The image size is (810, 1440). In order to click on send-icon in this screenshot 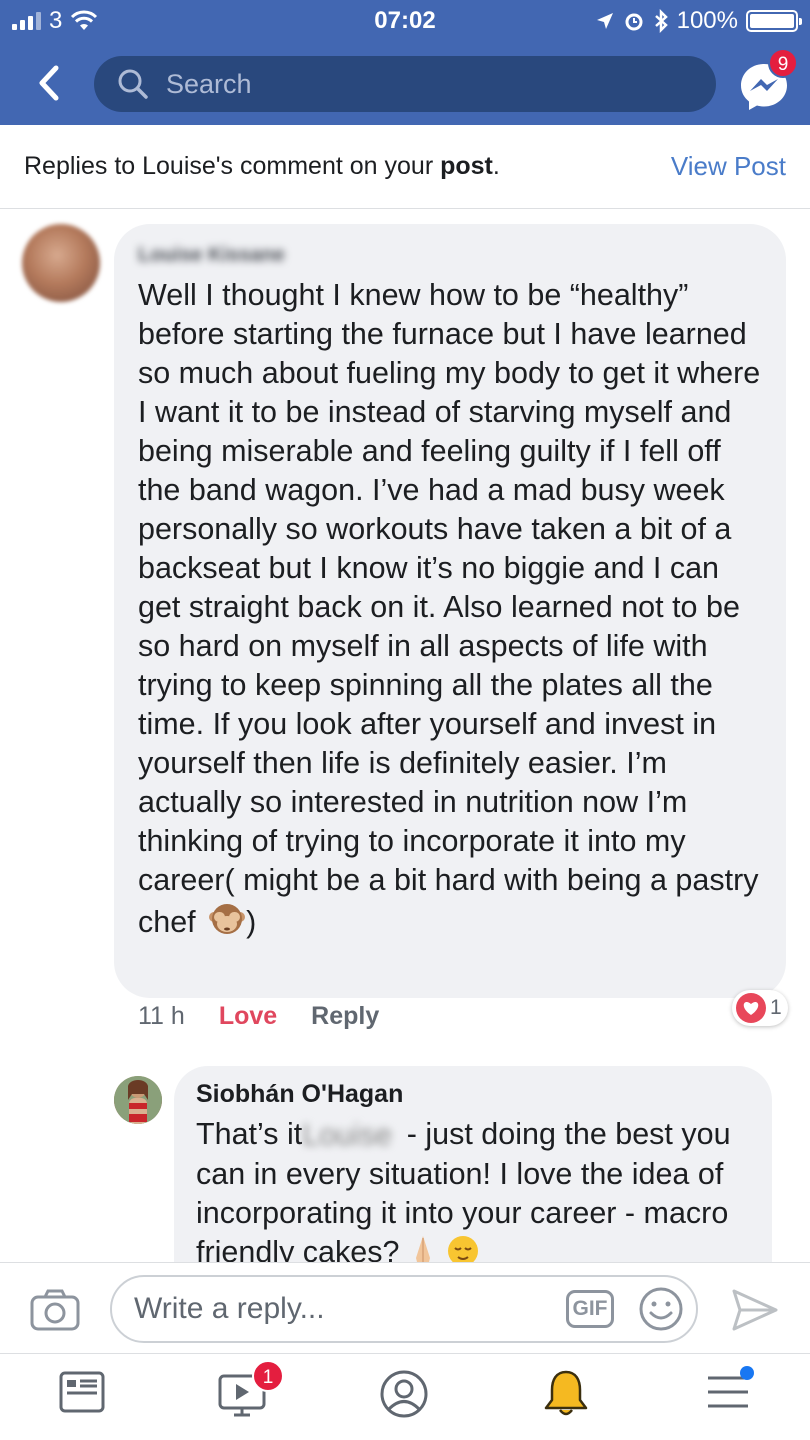, I will do `click(755, 1310)`.